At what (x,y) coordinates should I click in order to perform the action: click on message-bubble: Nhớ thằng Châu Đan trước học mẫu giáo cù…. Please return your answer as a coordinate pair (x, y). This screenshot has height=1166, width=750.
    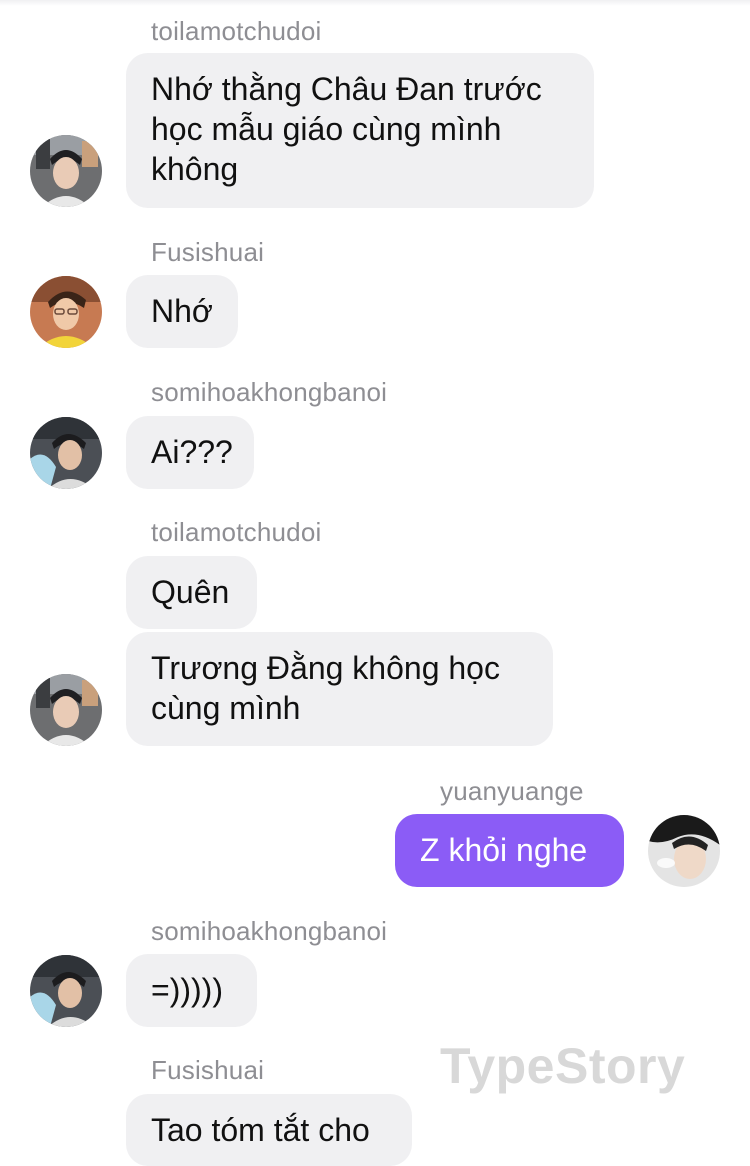
    Looking at the image, I should click on (360, 130).